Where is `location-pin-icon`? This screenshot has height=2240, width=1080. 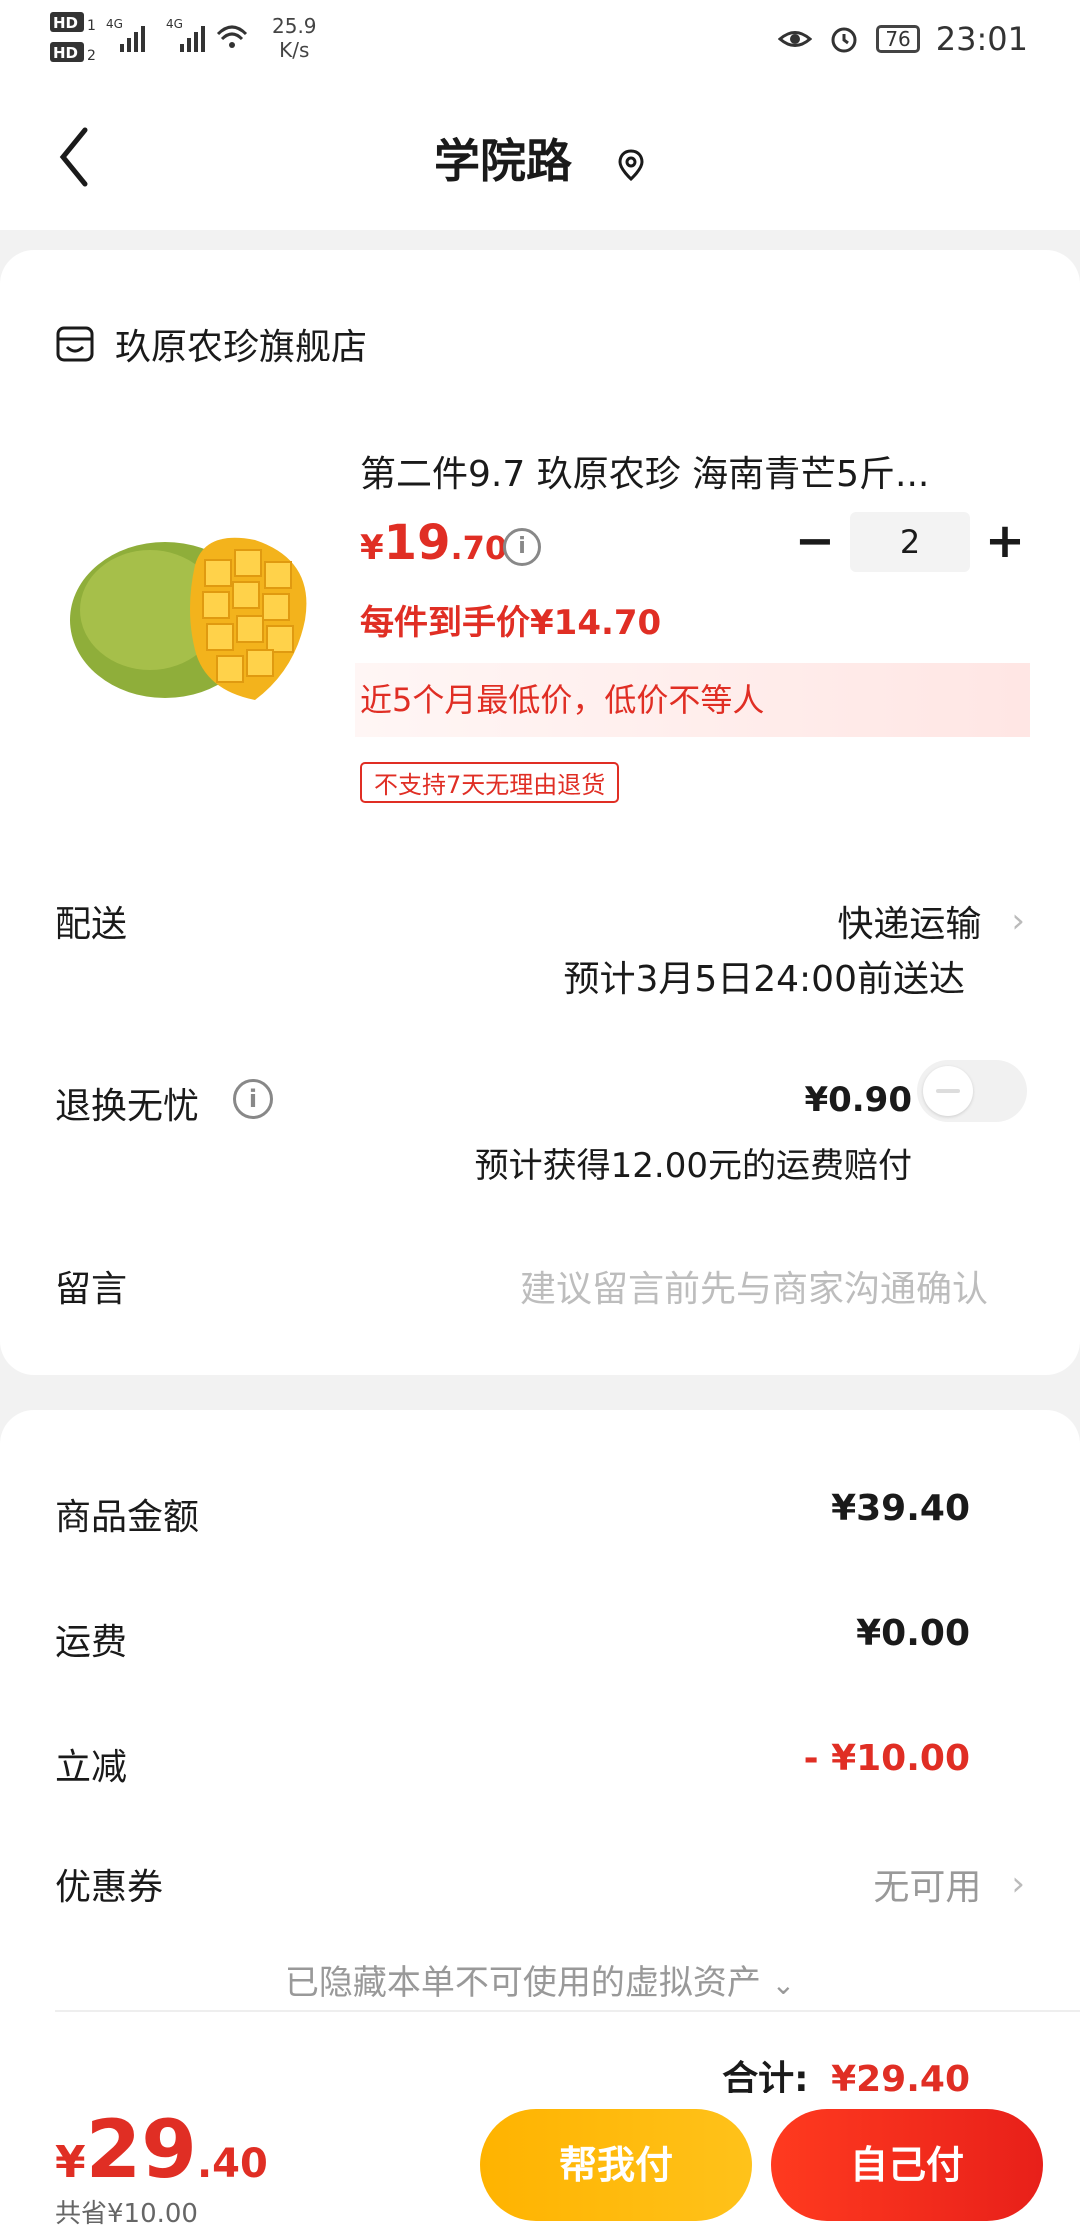
location-pin-icon is located at coordinates (631, 164).